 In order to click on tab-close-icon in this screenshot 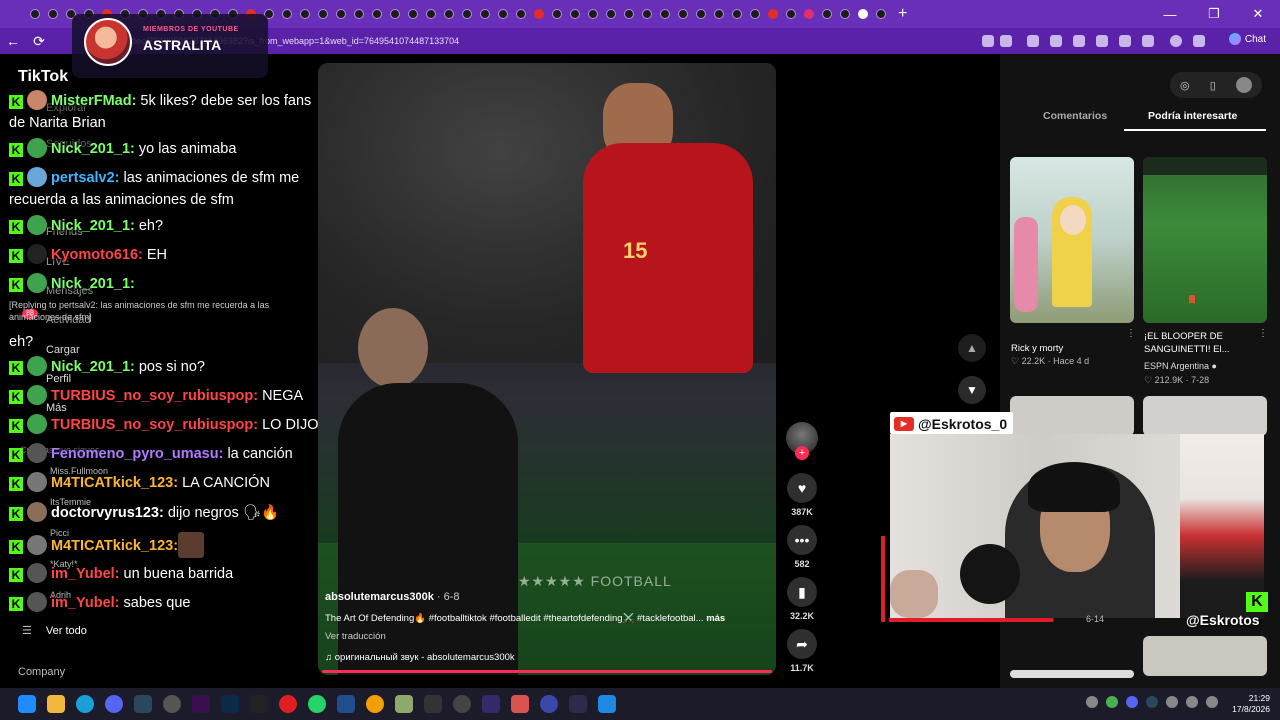, I will do `click(881, 14)`.